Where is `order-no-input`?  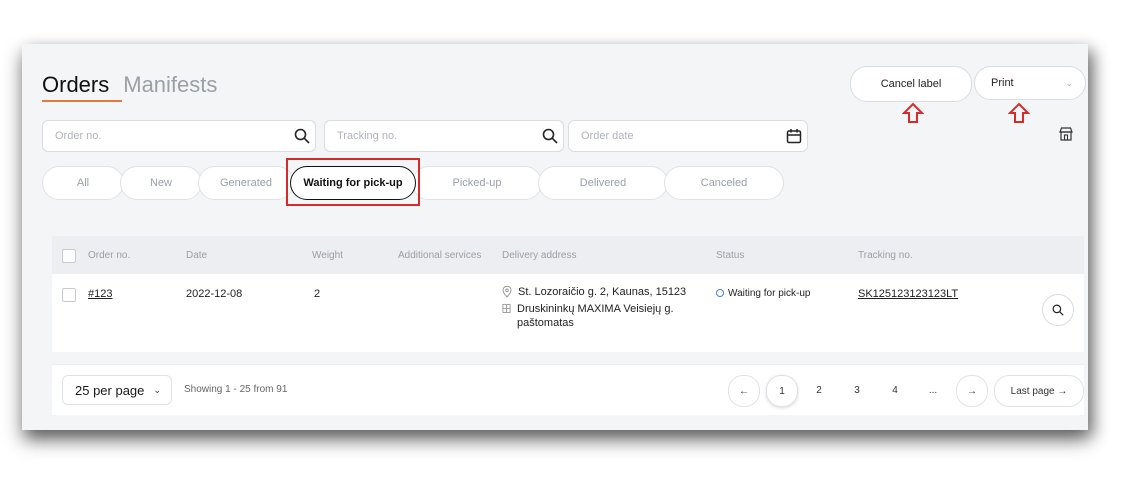
order-no-input is located at coordinates (166, 136).